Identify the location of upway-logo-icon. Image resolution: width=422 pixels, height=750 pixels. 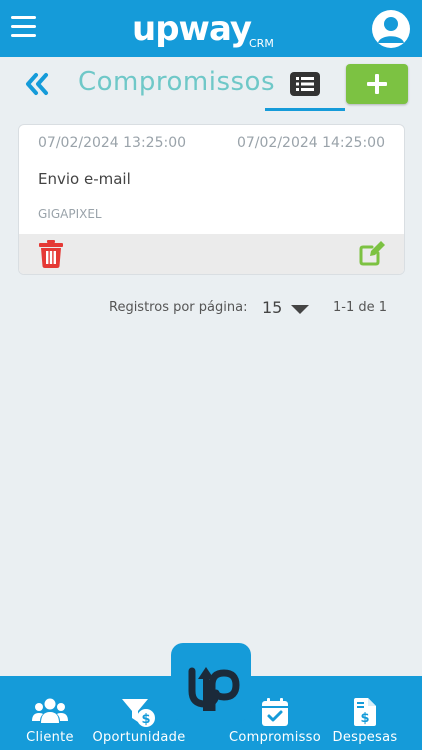
(211, 682).